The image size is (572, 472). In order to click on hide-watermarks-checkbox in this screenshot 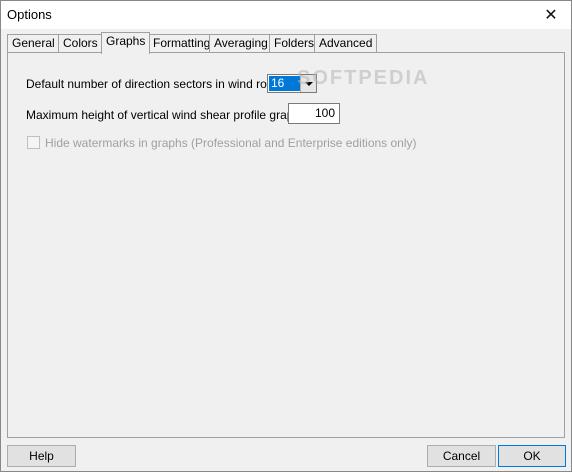, I will do `click(33, 142)`.